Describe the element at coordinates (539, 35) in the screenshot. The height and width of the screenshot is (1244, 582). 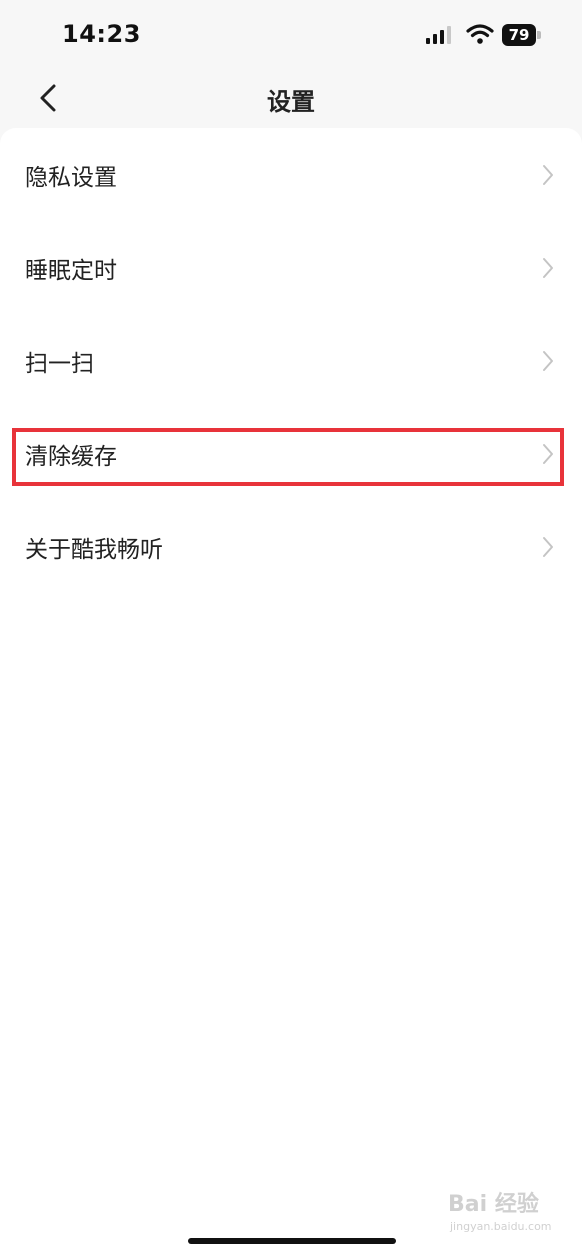
I see `battery-cap` at that location.